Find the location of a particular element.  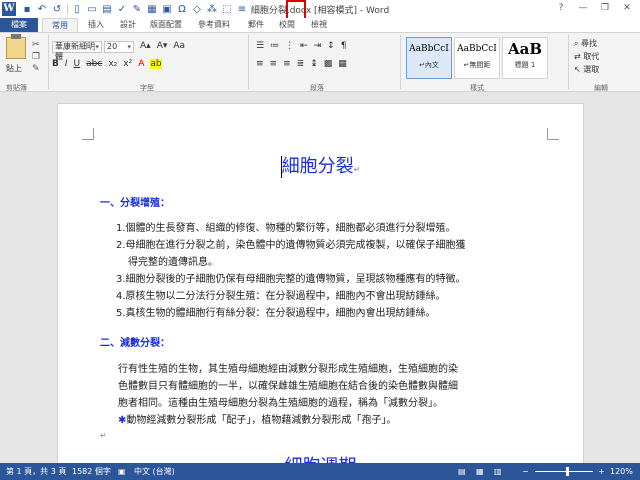

ribbon-tabs: 檔案 常用 插入 設計 版面配置 參考資料 郵件 校閱 檢視 is located at coordinates (320, 25).